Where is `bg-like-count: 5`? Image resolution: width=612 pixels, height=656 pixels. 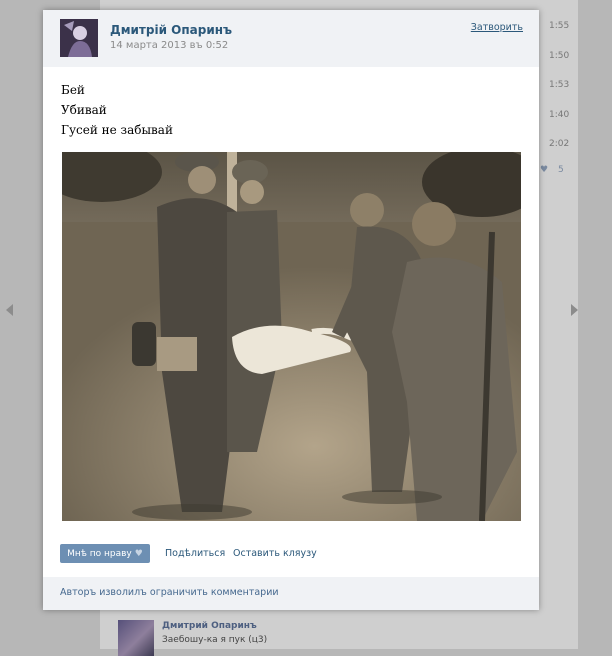
bg-like-count: 5 is located at coordinates (561, 170).